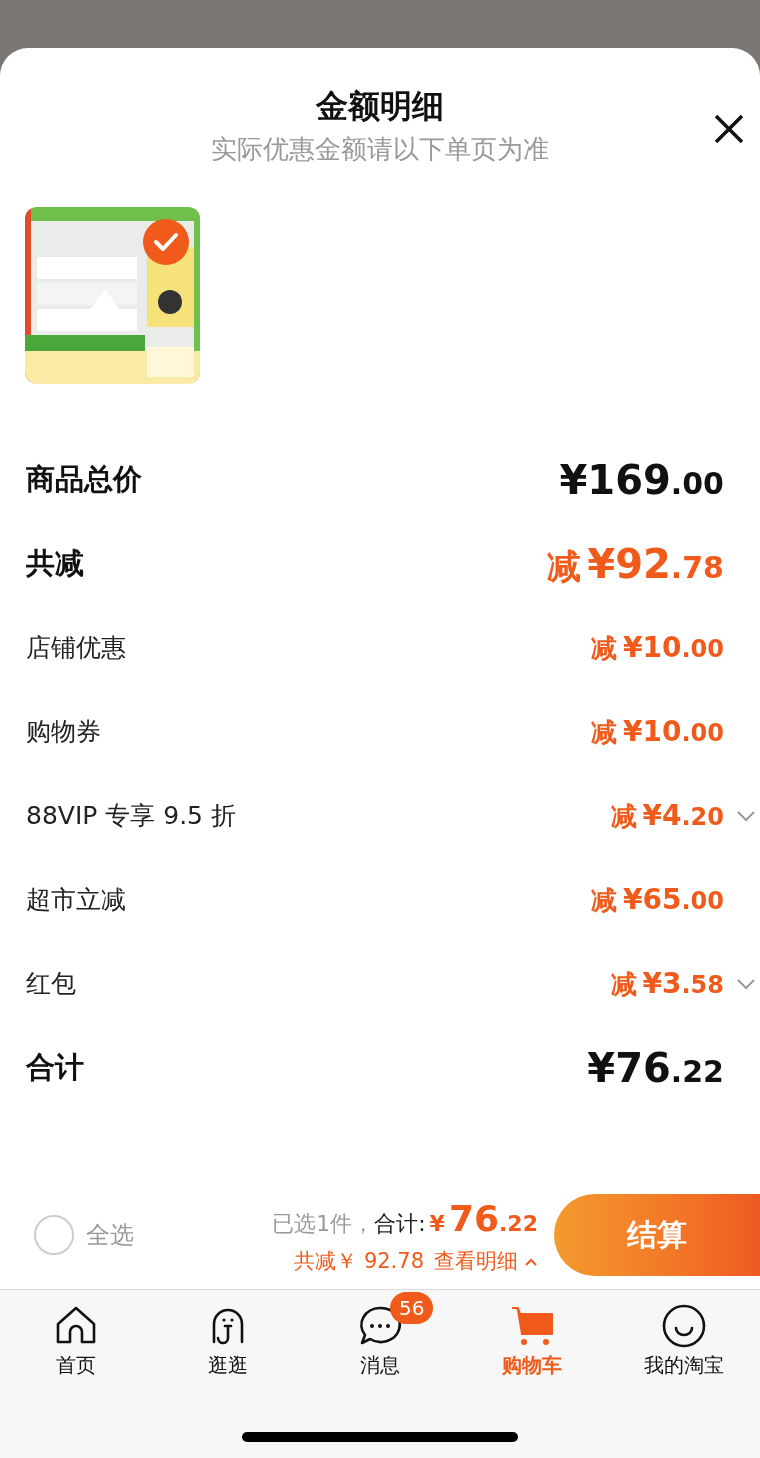 The height and width of the screenshot is (1458, 760). Describe the element at coordinates (55, 1068) in the screenshot. I see `row-label: 合计` at that location.